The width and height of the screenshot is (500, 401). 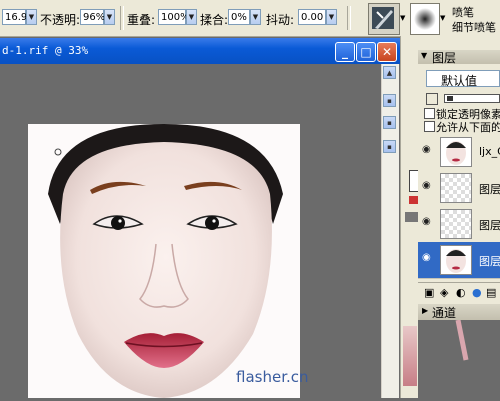 I want to click on document-title: d-1.rif @ 33%, so click(x=45, y=50).